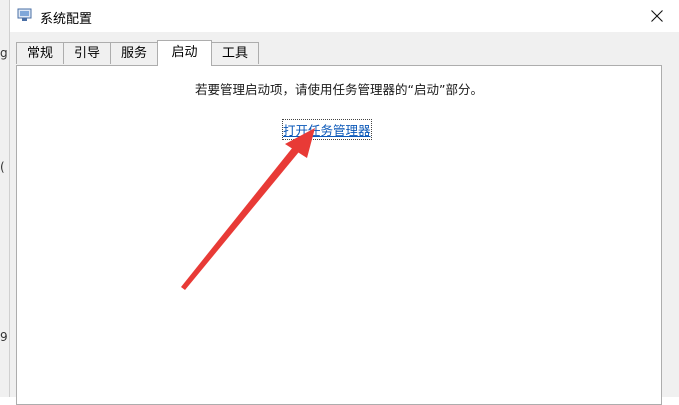  I want to click on close-button, so click(656, 16).